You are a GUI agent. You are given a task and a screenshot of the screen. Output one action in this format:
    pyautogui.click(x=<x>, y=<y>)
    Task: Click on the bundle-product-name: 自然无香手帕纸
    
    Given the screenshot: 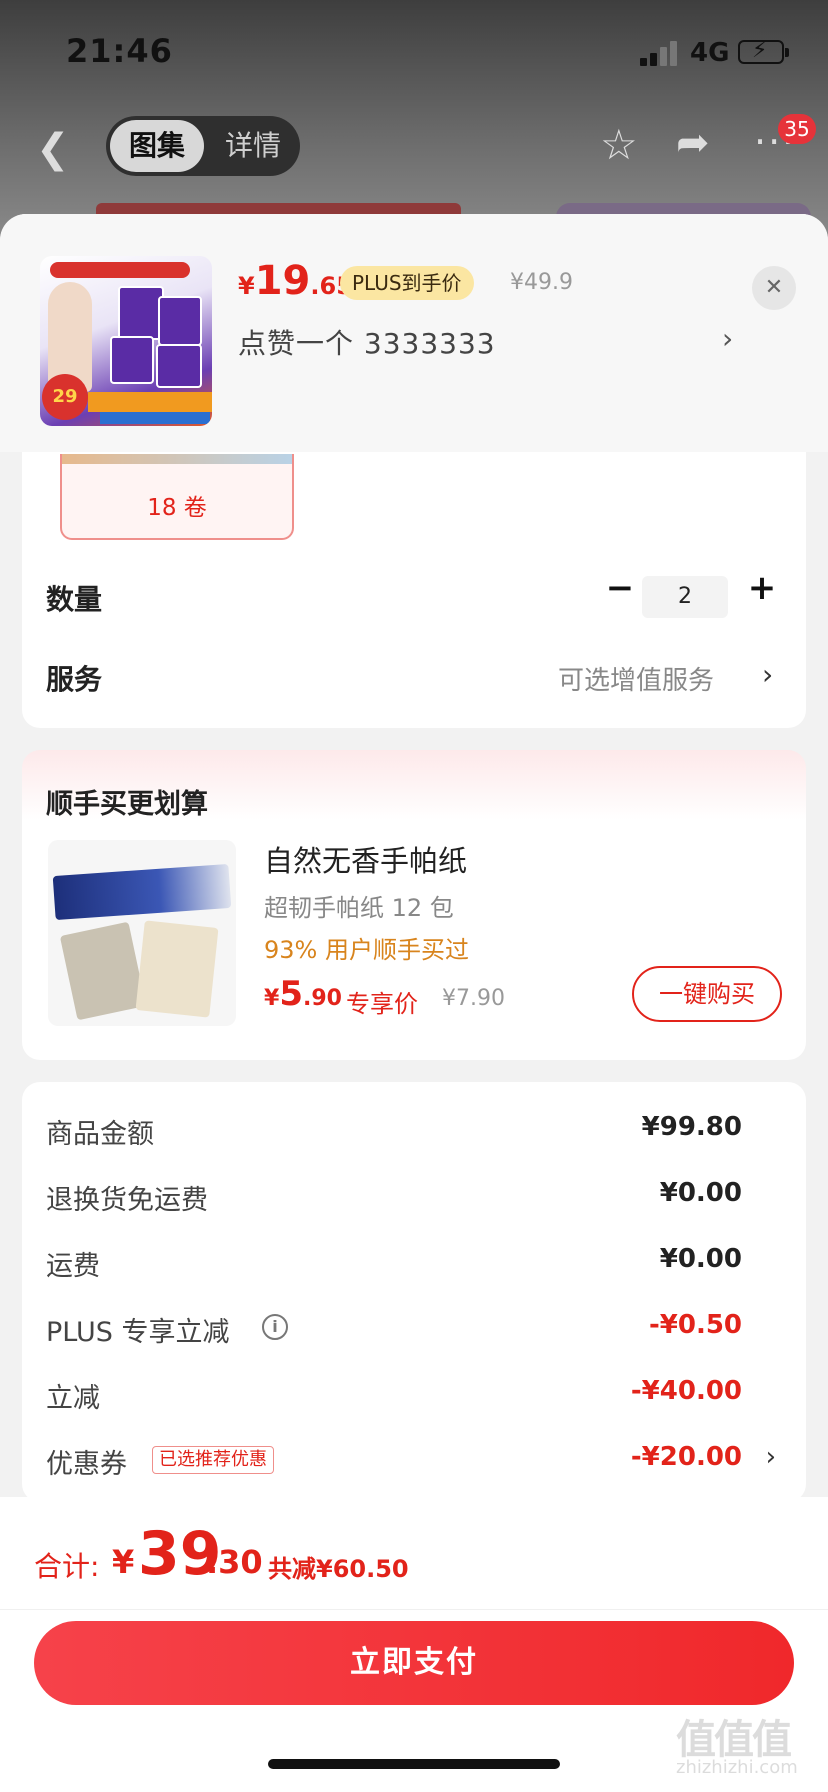 What is the action you would take?
    pyautogui.click(x=365, y=859)
    